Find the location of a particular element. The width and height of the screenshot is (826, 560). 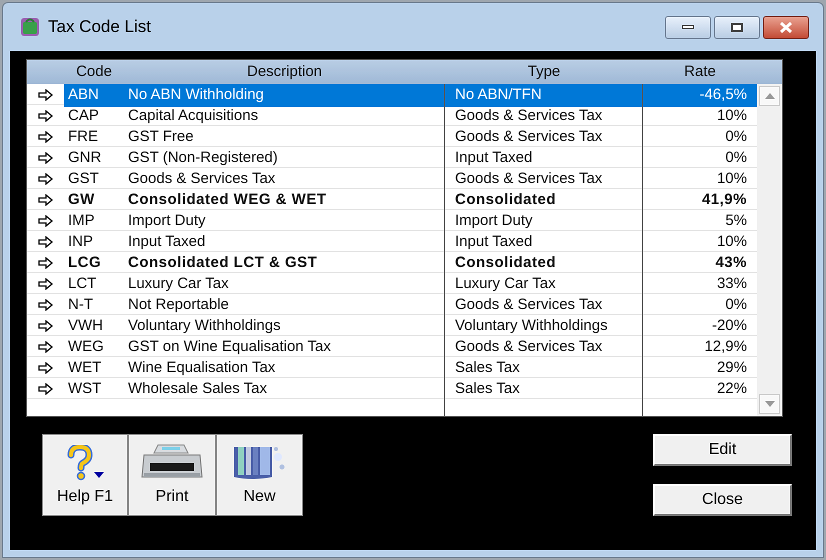

table-row: WET Wine Equalisation Tax Sales Tax 29% is located at coordinates (392, 367).